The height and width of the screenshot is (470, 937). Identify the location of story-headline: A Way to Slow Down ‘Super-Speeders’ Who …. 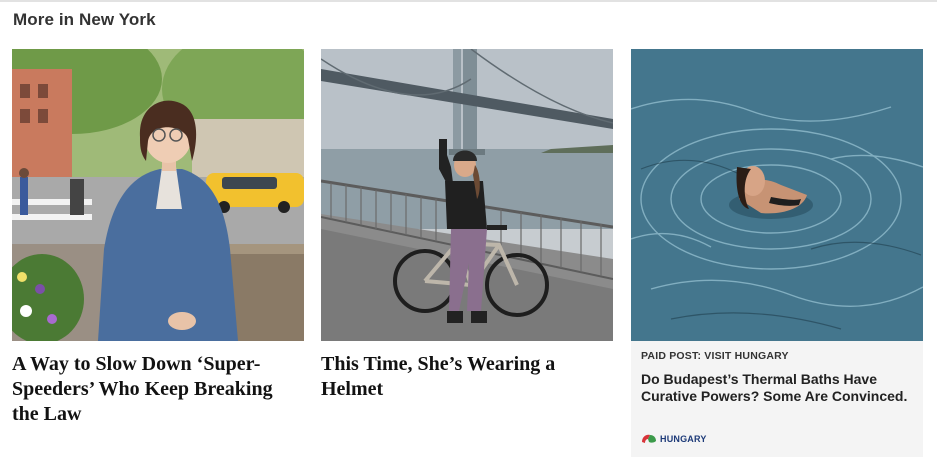
(158, 389).